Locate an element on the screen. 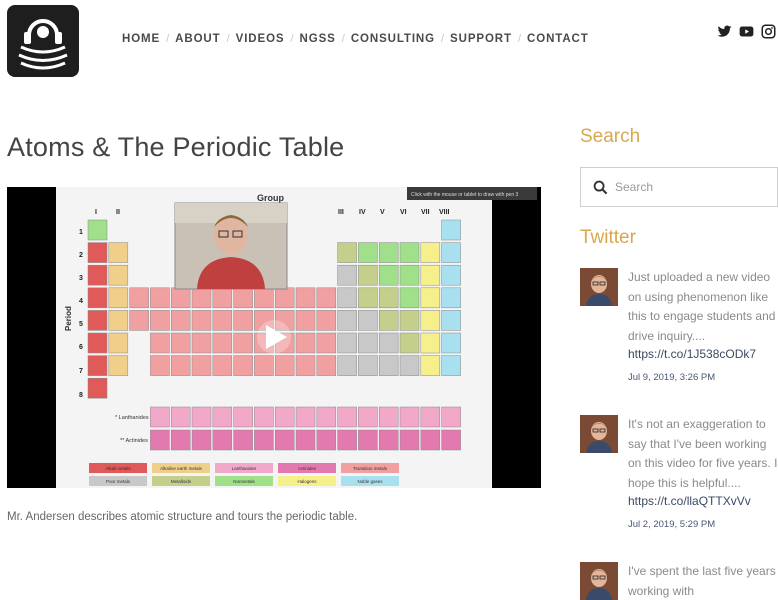  group-numeral: I is located at coordinates (96, 212).